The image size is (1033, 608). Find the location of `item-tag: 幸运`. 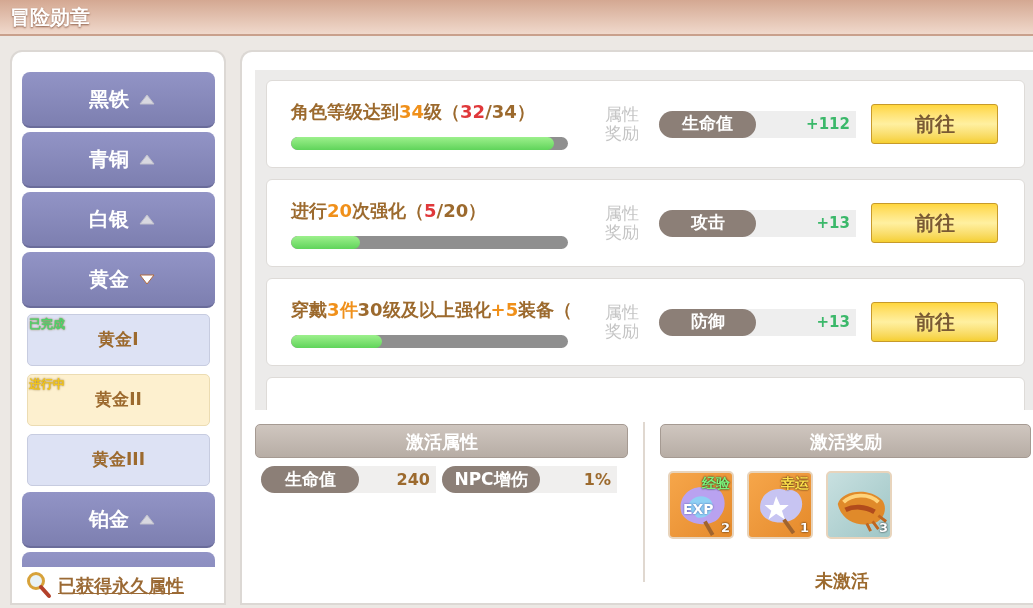

item-tag: 幸运 is located at coordinates (795, 483).